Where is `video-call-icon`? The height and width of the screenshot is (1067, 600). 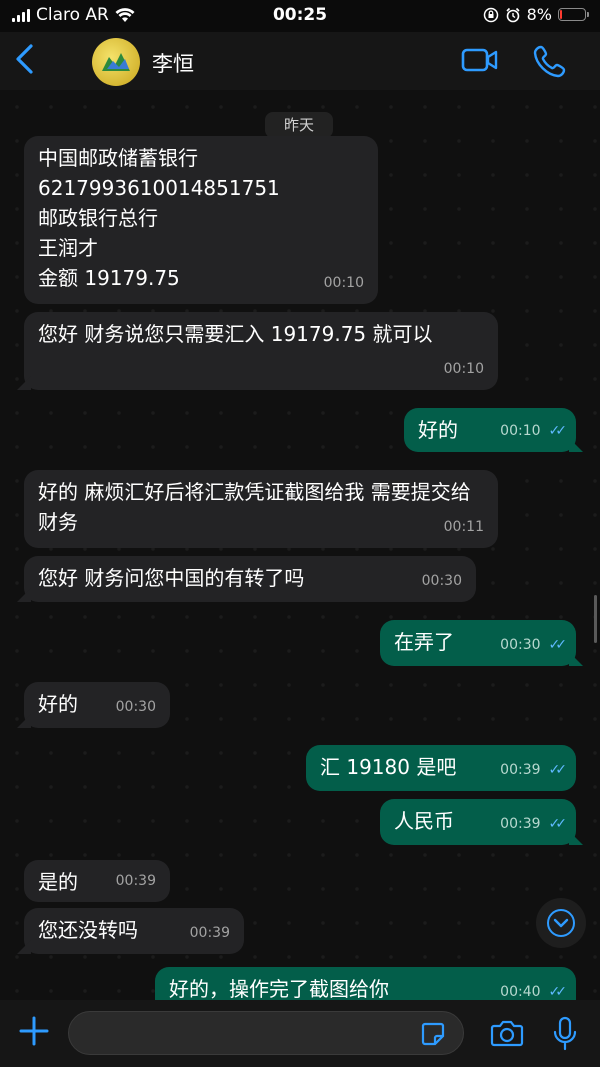
video-call-icon is located at coordinates (480, 60).